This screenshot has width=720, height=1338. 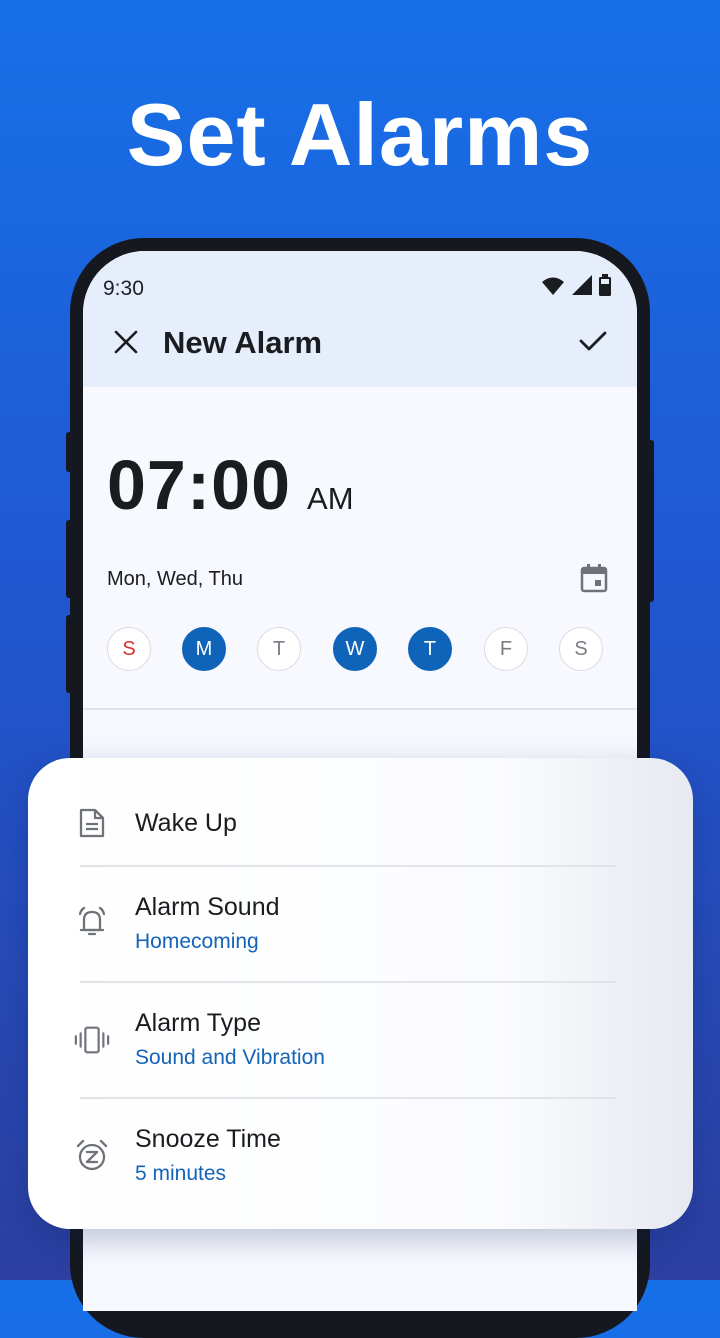 I want to click on save-button, so click(x=593, y=343).